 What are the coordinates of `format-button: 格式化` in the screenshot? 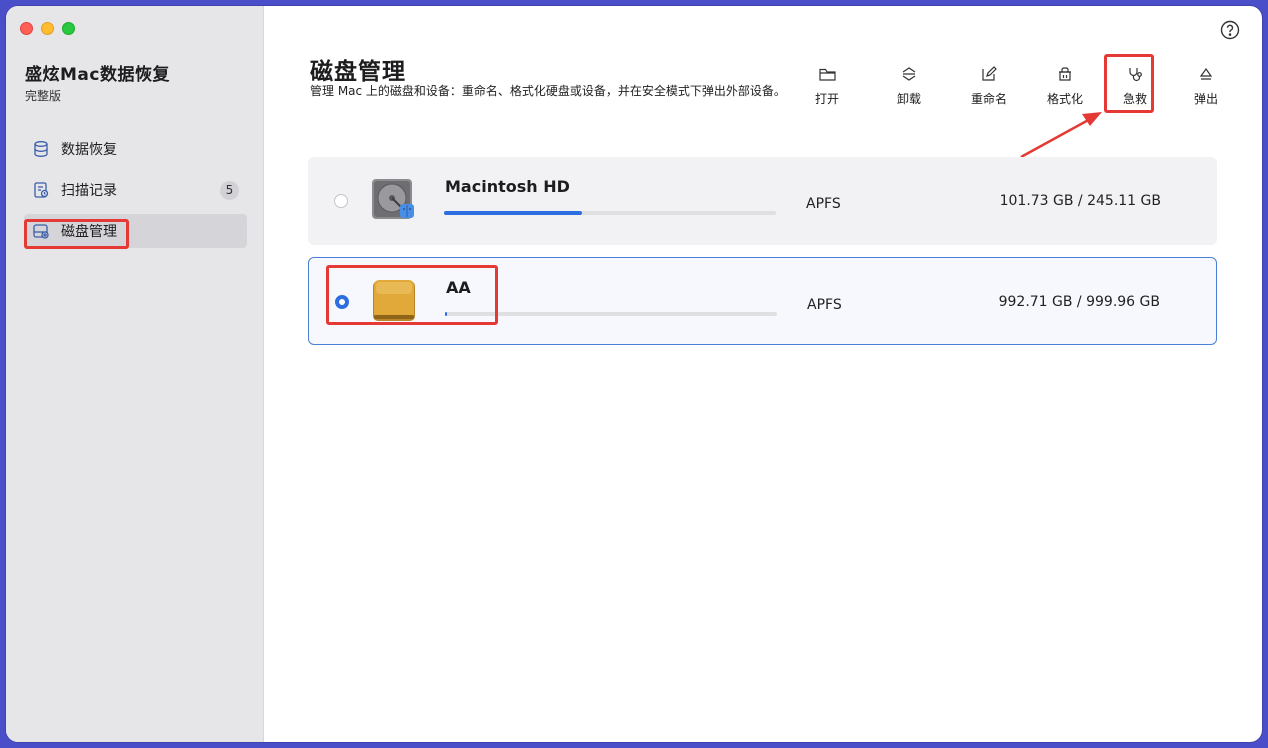 It's located at (1065, 85).